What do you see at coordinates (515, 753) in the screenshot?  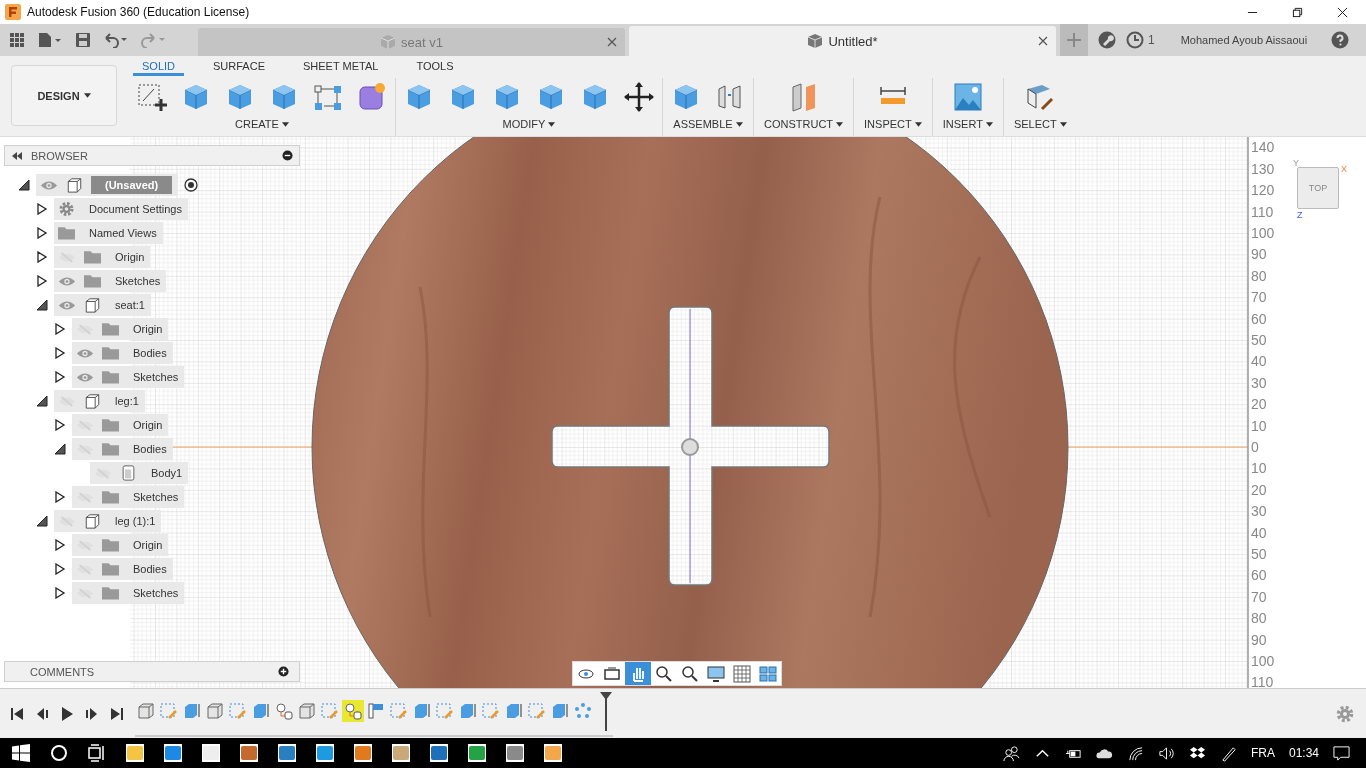 I see `tool-app-icon` at bounding box center [515, 753].